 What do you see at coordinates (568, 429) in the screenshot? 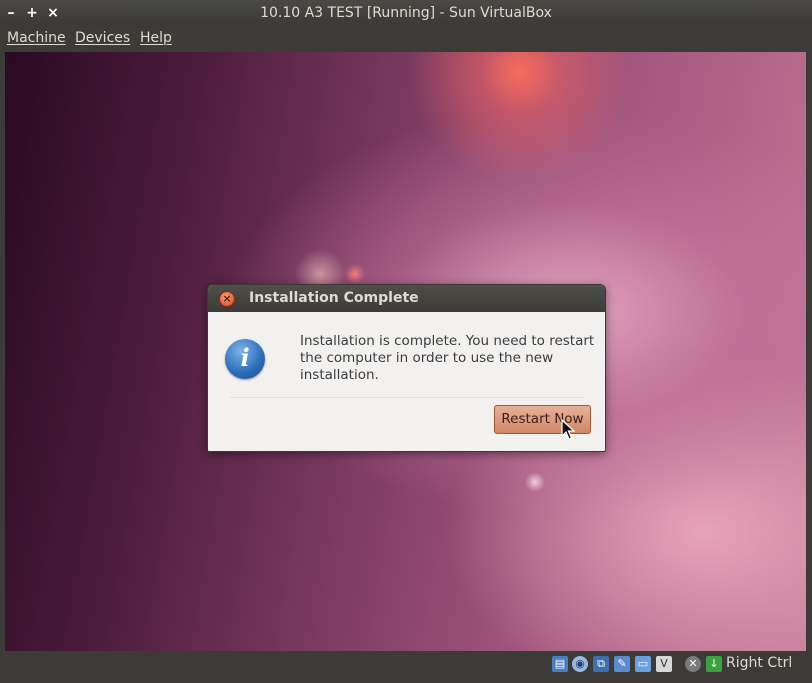
I see `mouse-pointer-icon` at bounding box center [568, 429].